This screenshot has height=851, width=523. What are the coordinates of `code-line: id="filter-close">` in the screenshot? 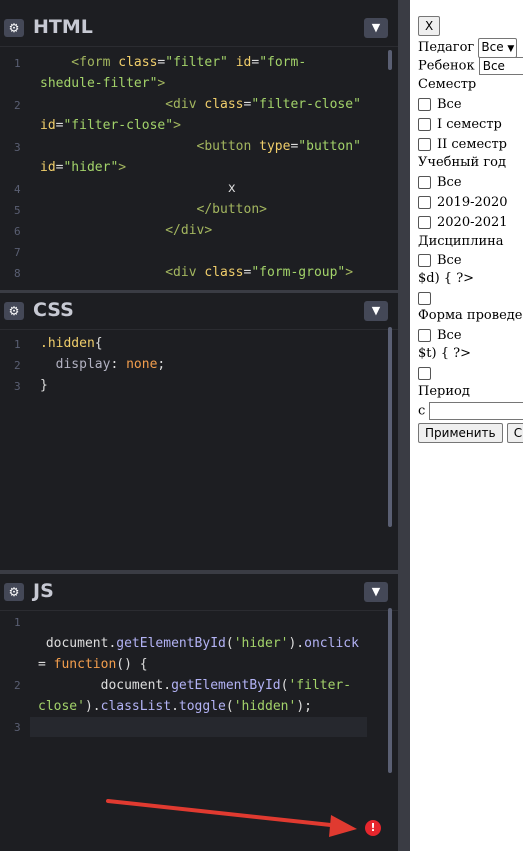 It's located at (200, 125).